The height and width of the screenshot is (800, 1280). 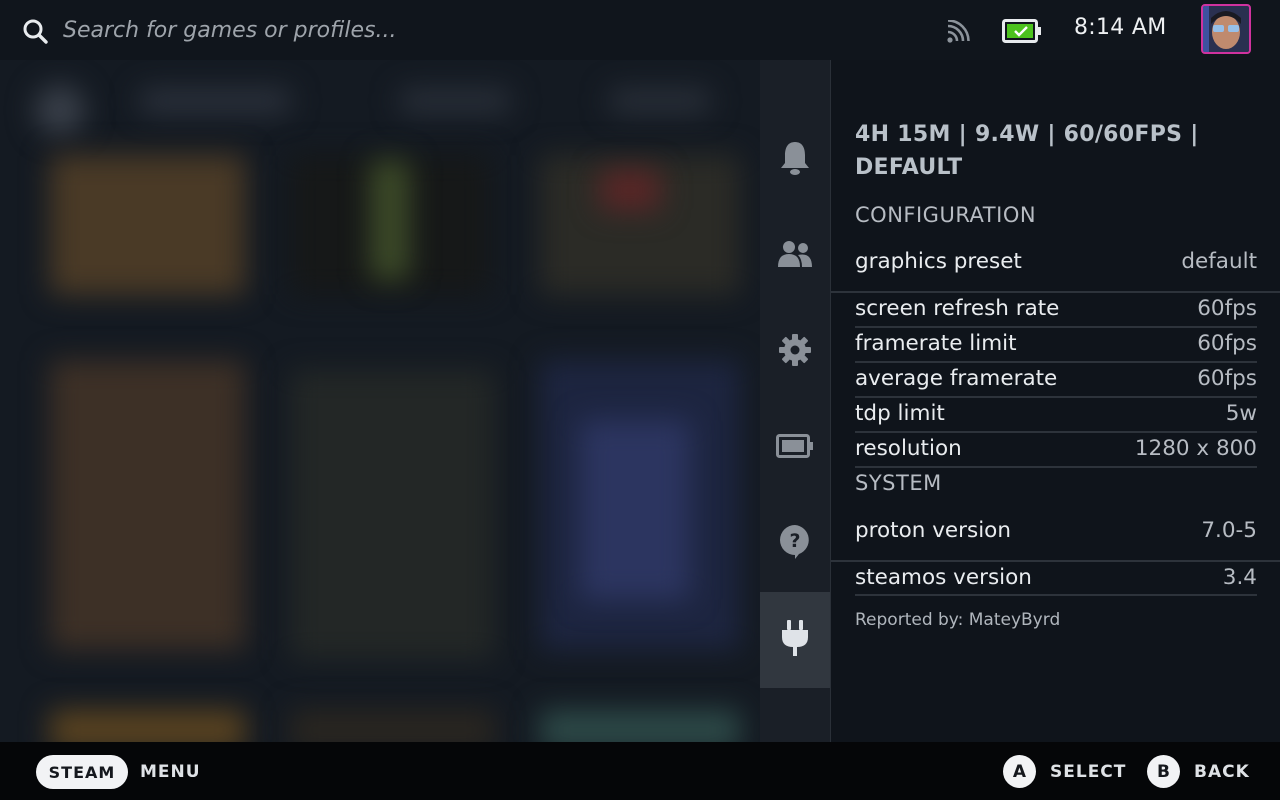 I want to click on system-value: 7.0-5, so click(x=1229, y=530).